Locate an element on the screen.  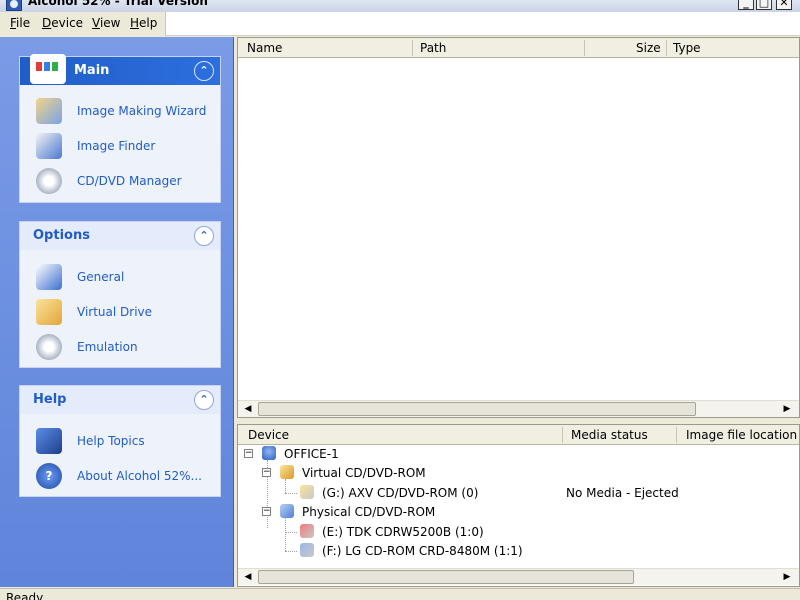
finder-icon is located at coordinates (49, 146).